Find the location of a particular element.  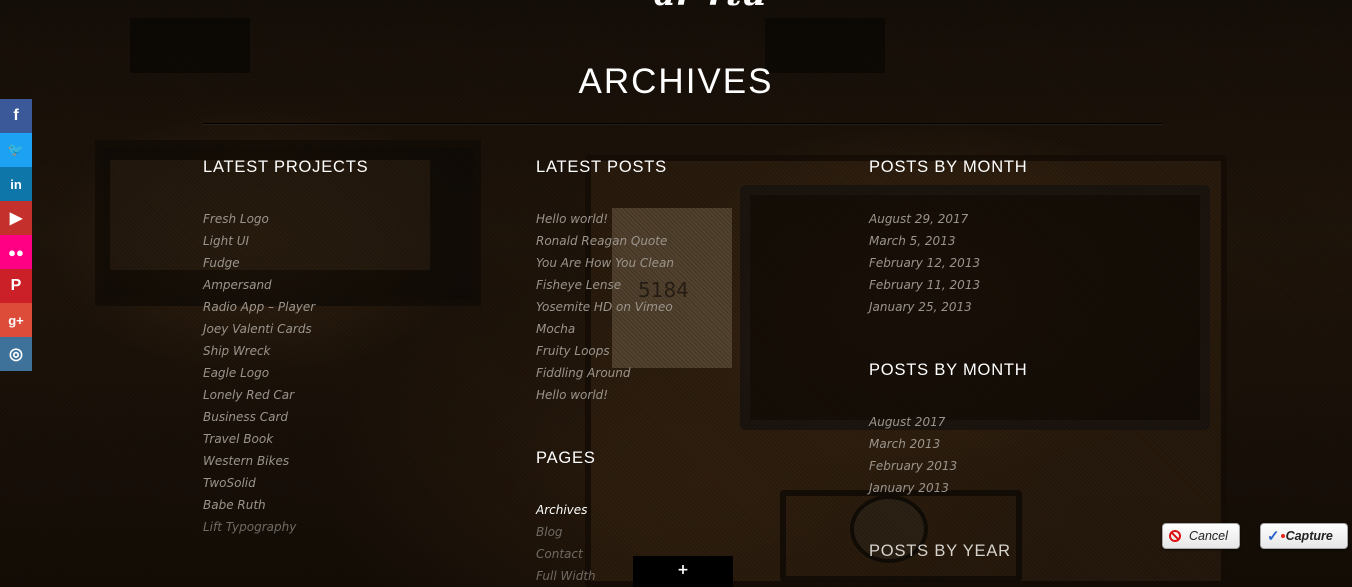

linkedin-share-button: in is located at coordinates (16, 184).